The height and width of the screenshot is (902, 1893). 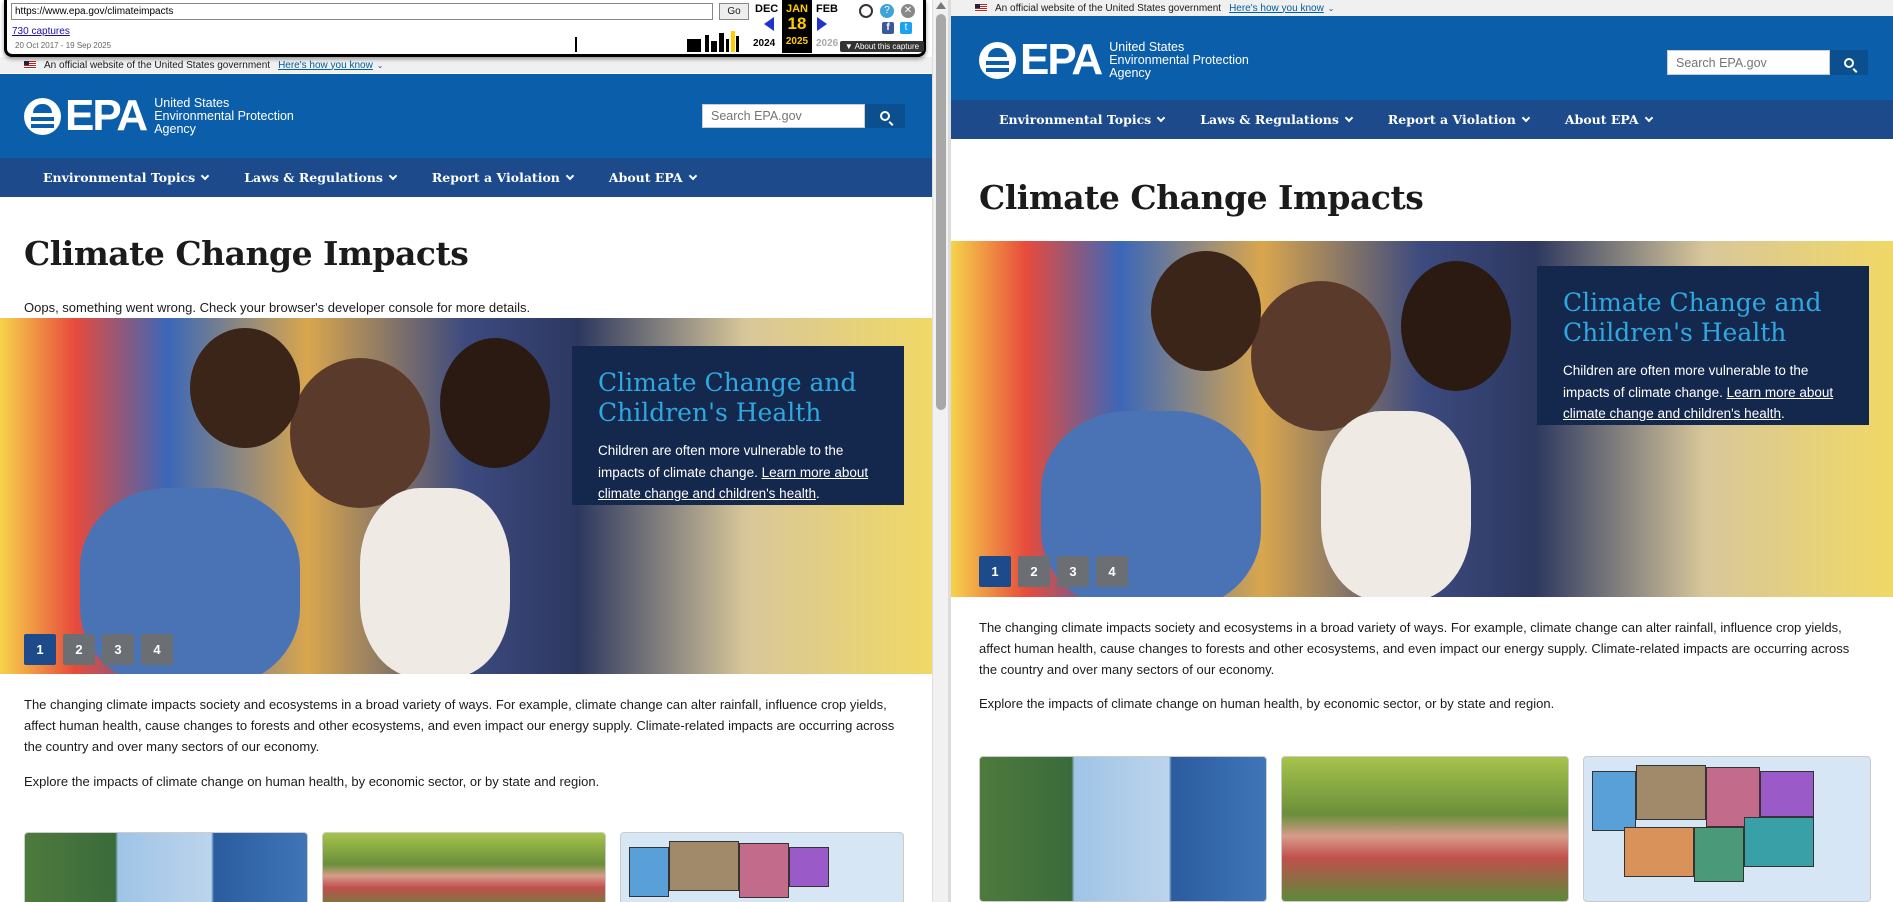 I want to click on wayback-captures-link: 730 captures, so click(x=41, y=31).